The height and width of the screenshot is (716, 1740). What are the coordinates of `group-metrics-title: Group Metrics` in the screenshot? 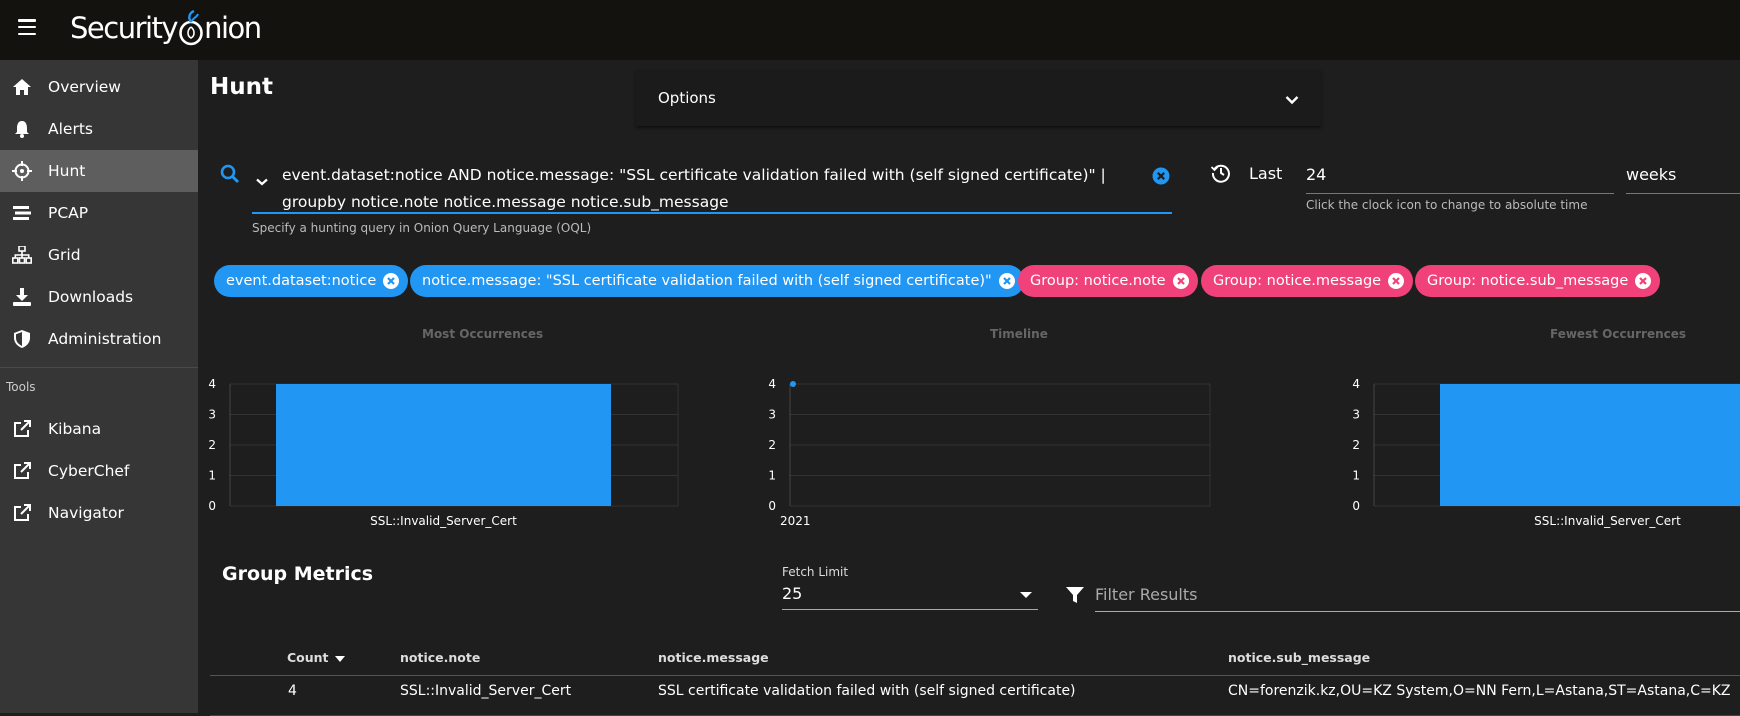 It's located at (298, 574).